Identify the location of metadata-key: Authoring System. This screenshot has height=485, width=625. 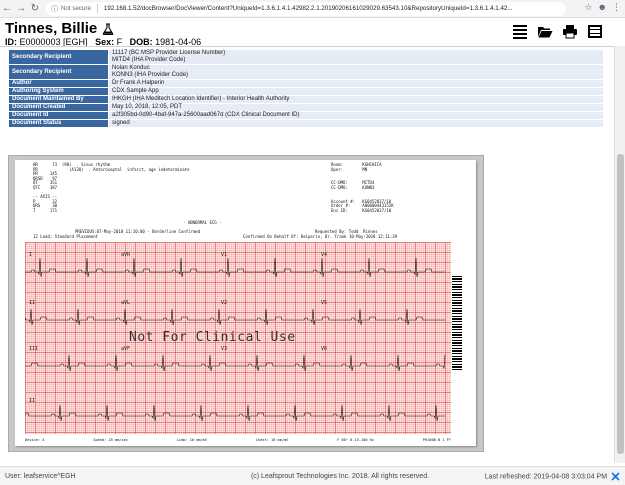
(58, 91).